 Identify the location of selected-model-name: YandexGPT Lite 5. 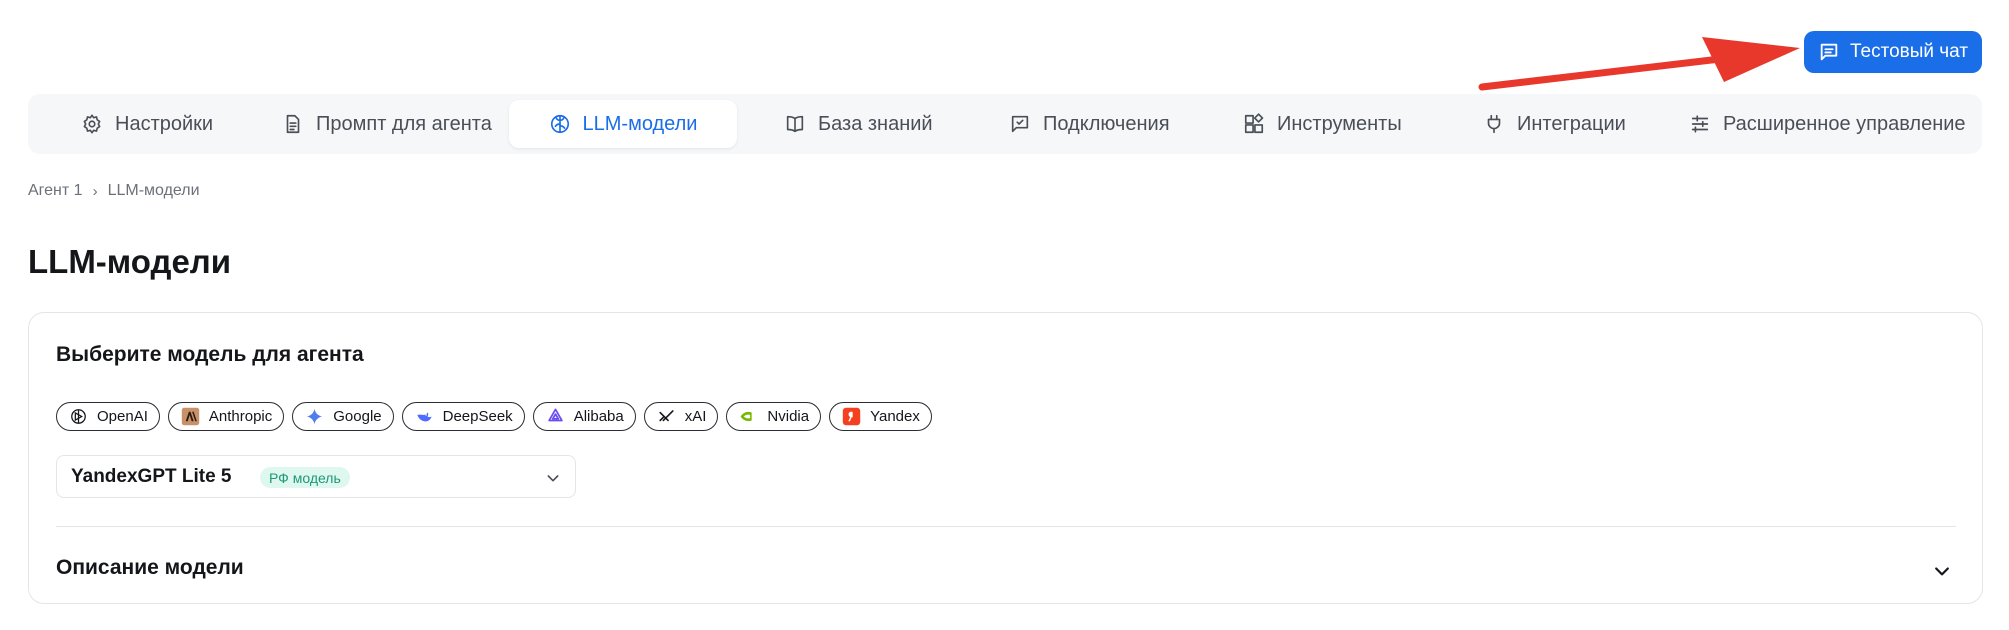
(151, 476).